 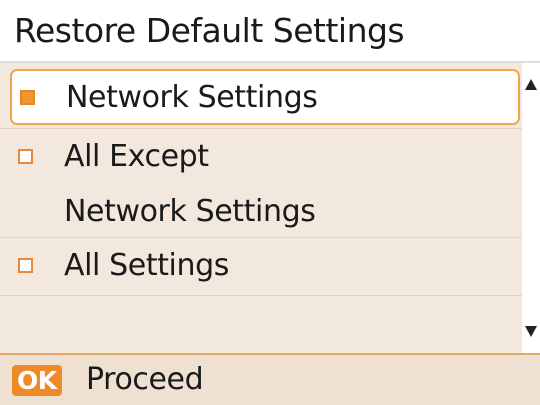 I want to click on option-network-settings: Network Settings, so click(x=265, y=97).